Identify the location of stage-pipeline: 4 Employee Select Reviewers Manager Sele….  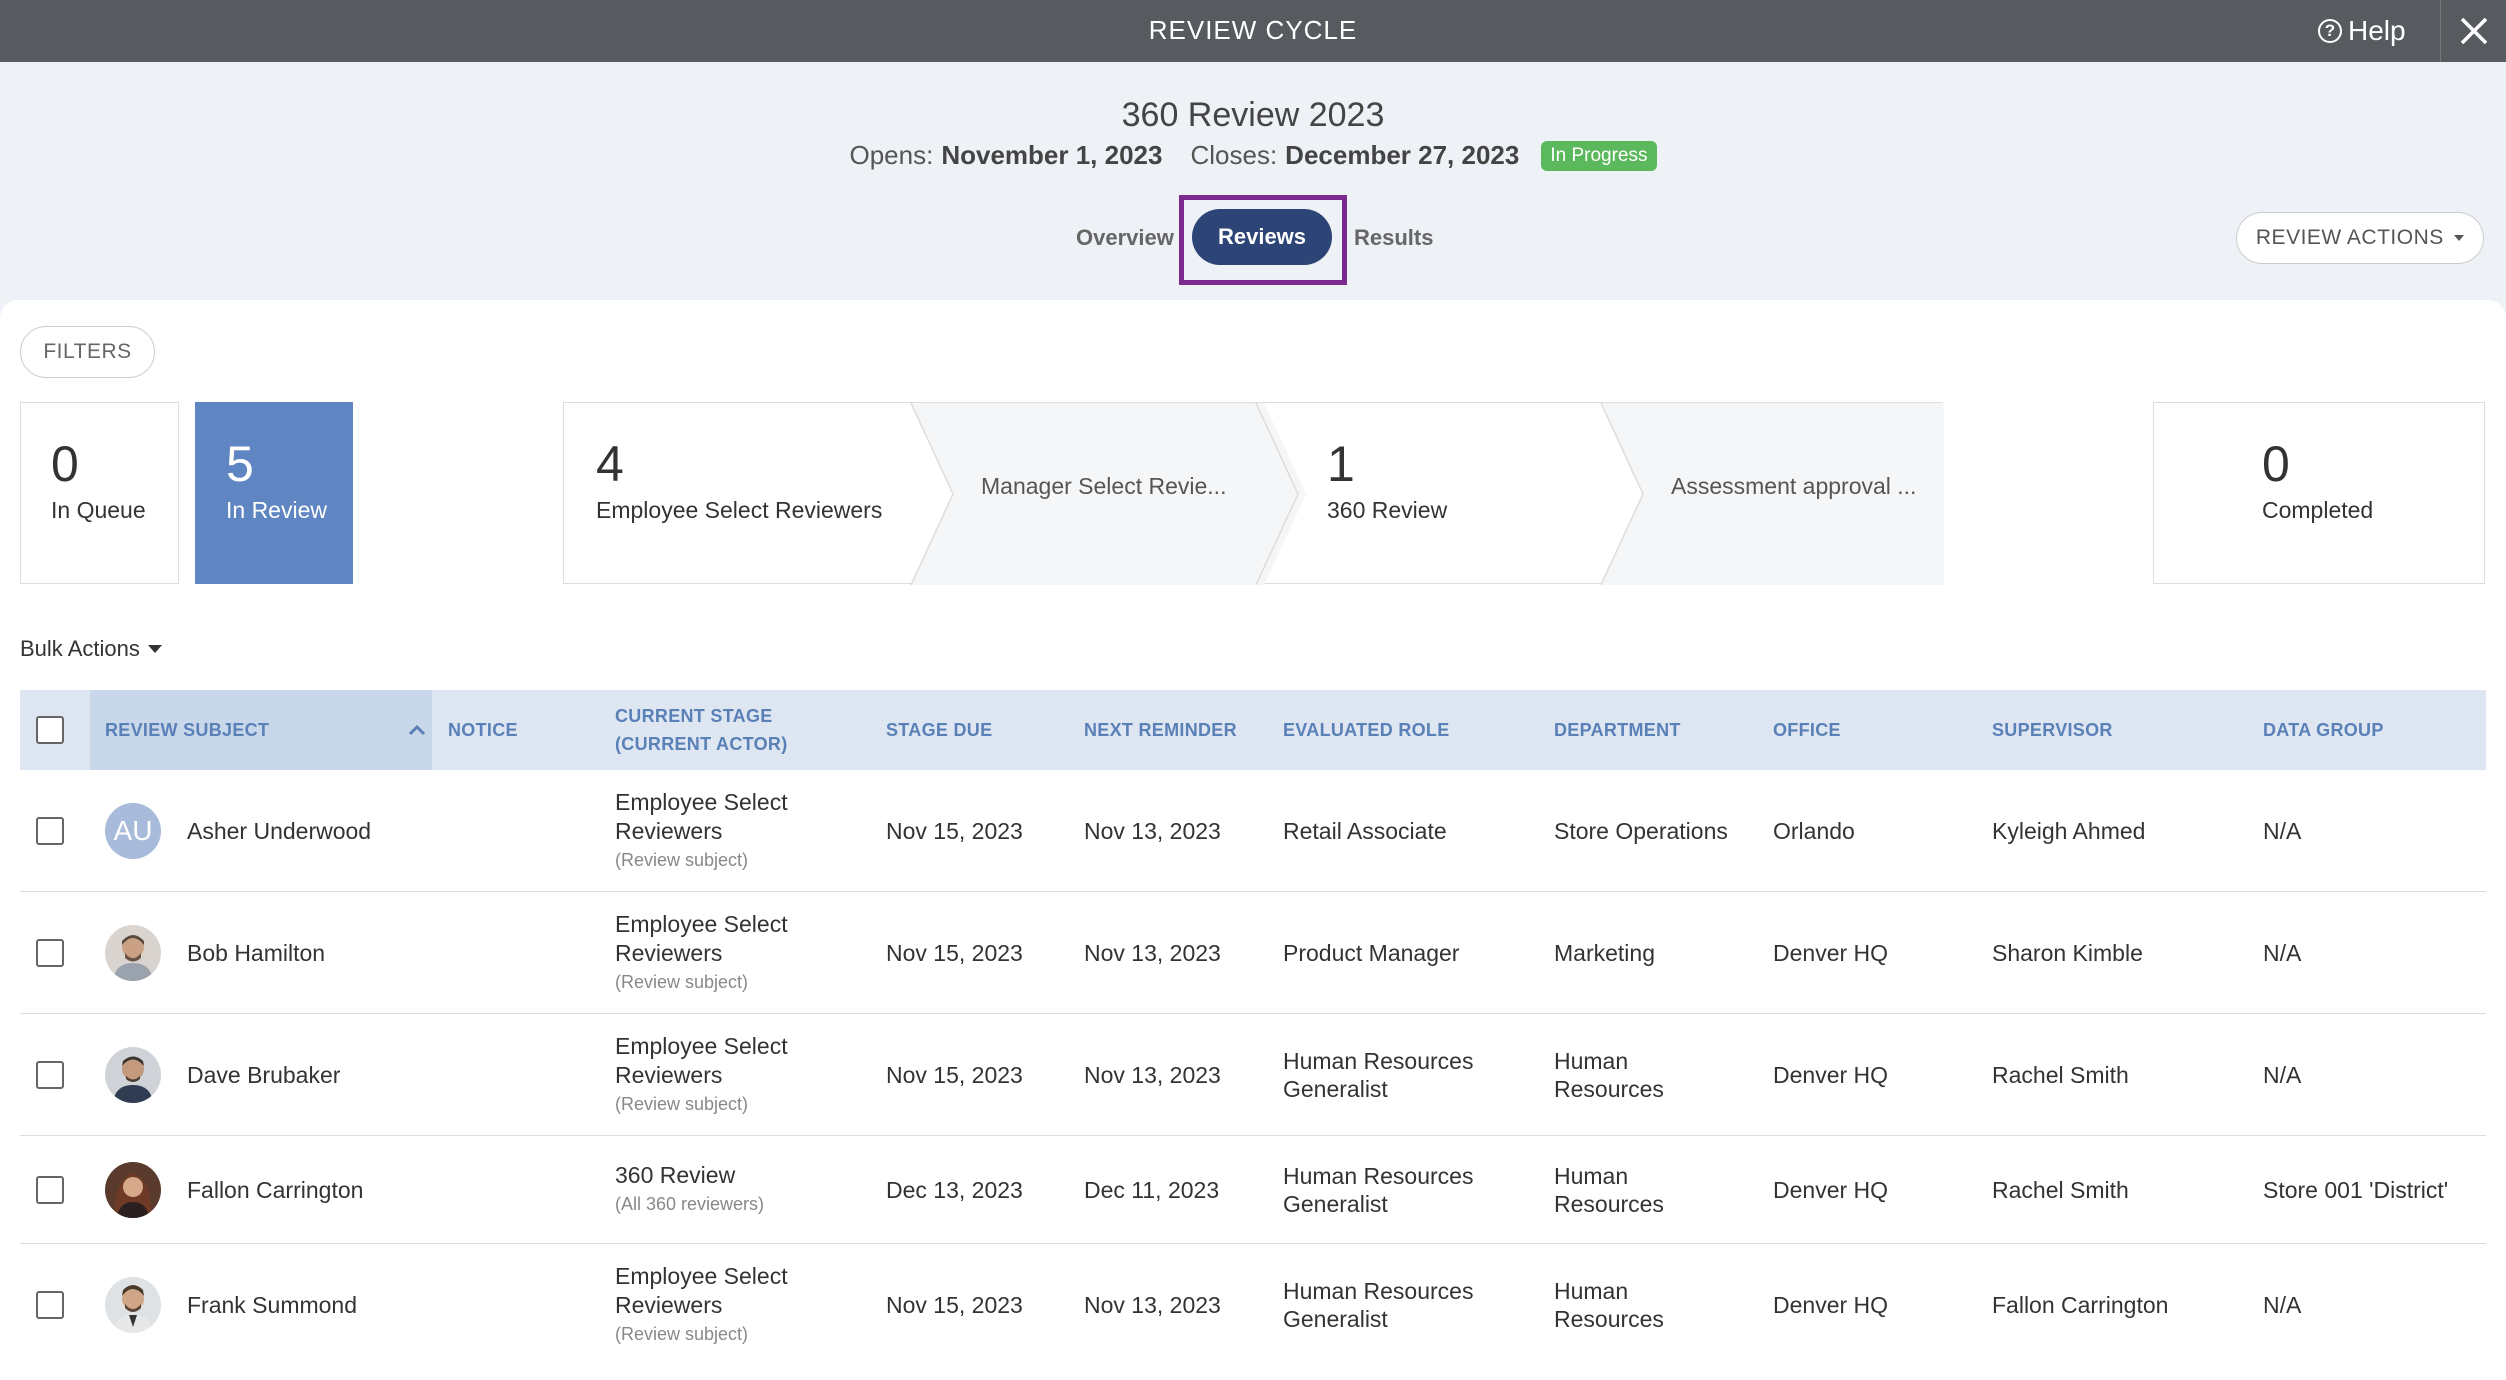
(1253, 493).